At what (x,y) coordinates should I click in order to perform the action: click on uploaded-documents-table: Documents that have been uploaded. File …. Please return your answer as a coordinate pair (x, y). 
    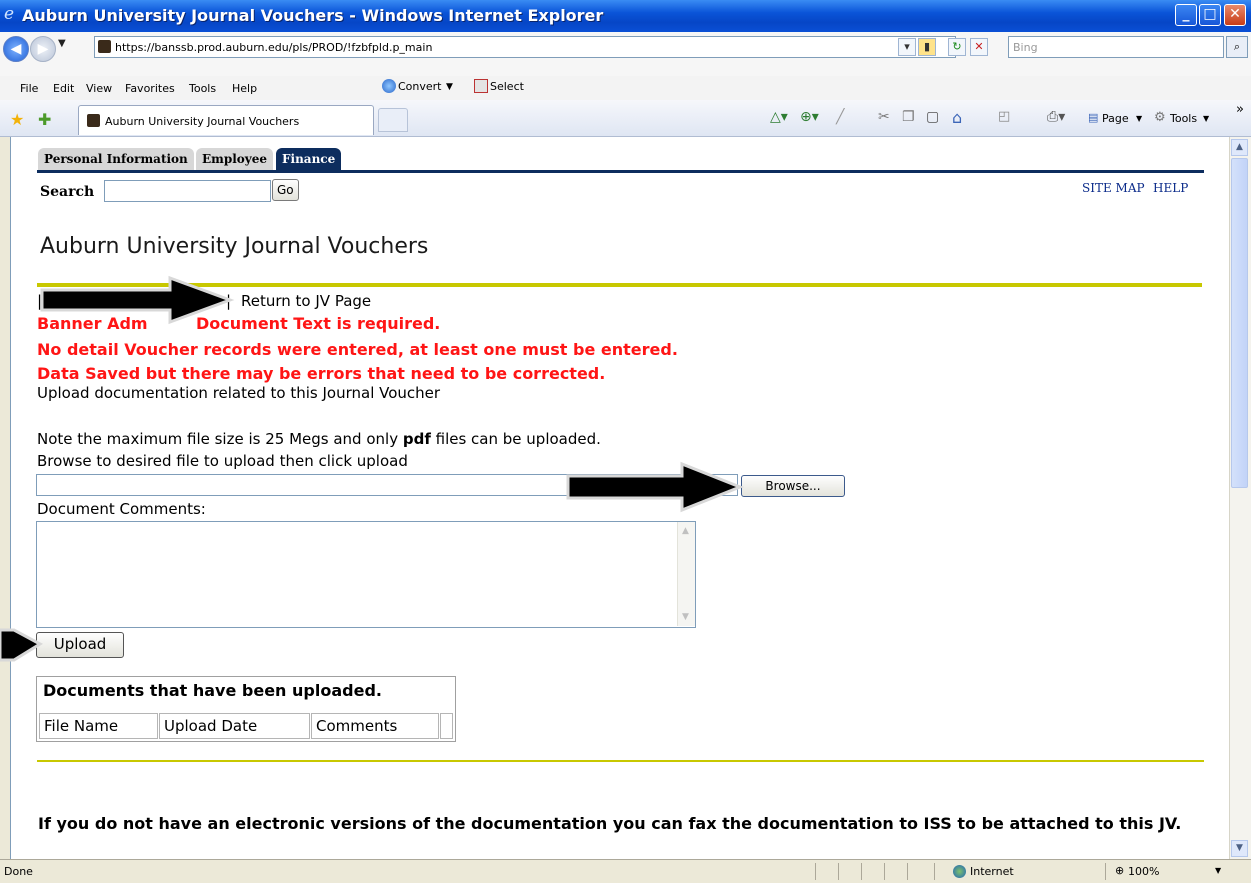
    Looking at the image, I should click on (246, 709).